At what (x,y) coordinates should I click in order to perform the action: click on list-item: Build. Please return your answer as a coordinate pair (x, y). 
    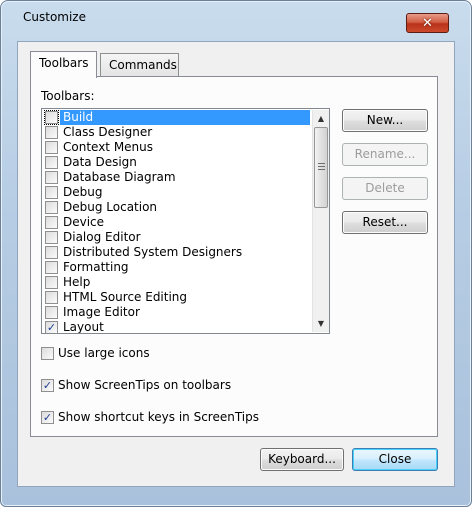
    Looking at the image, I should click on (177, 117).